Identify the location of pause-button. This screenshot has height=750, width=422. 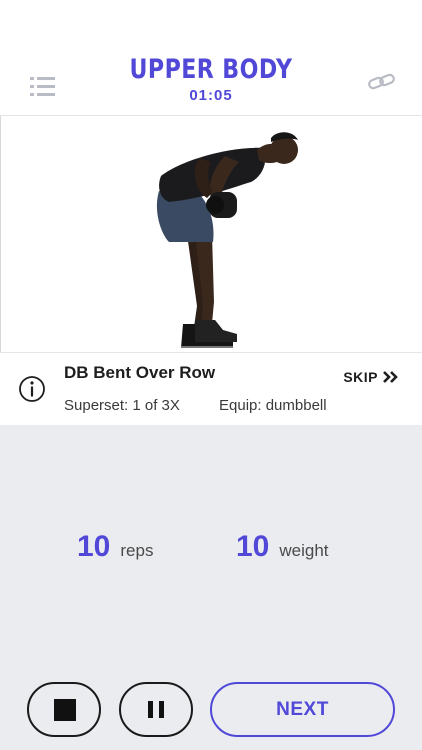
(156, 709).